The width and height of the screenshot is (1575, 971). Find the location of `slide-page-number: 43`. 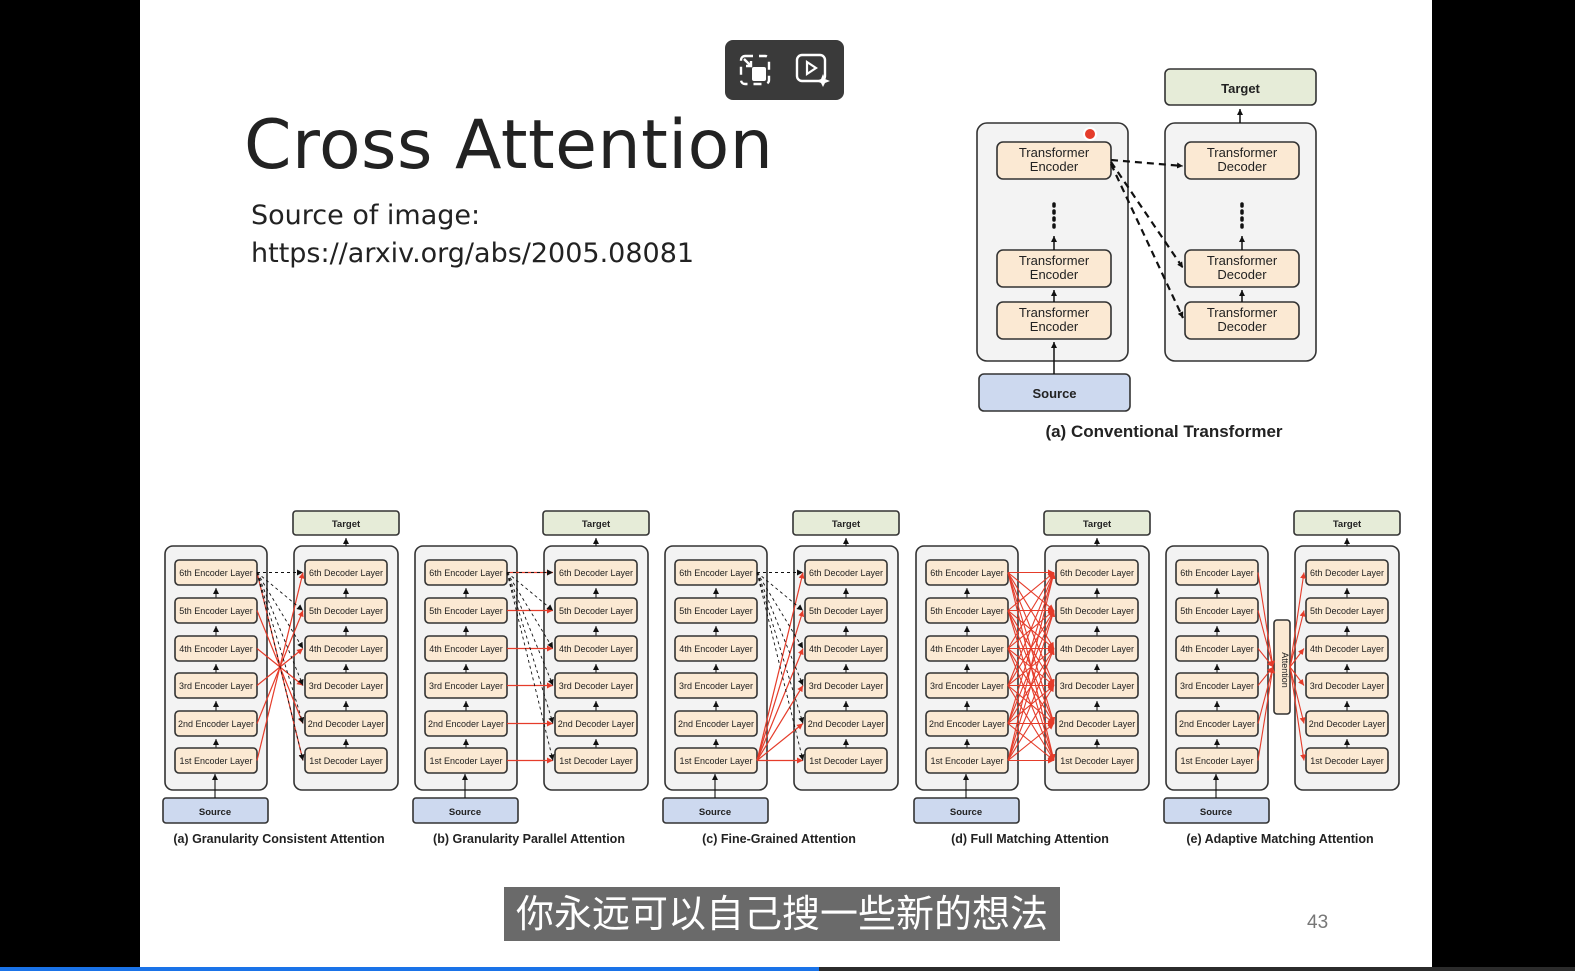

slide-page-number: 43 is located at coordinates (1318, 922).